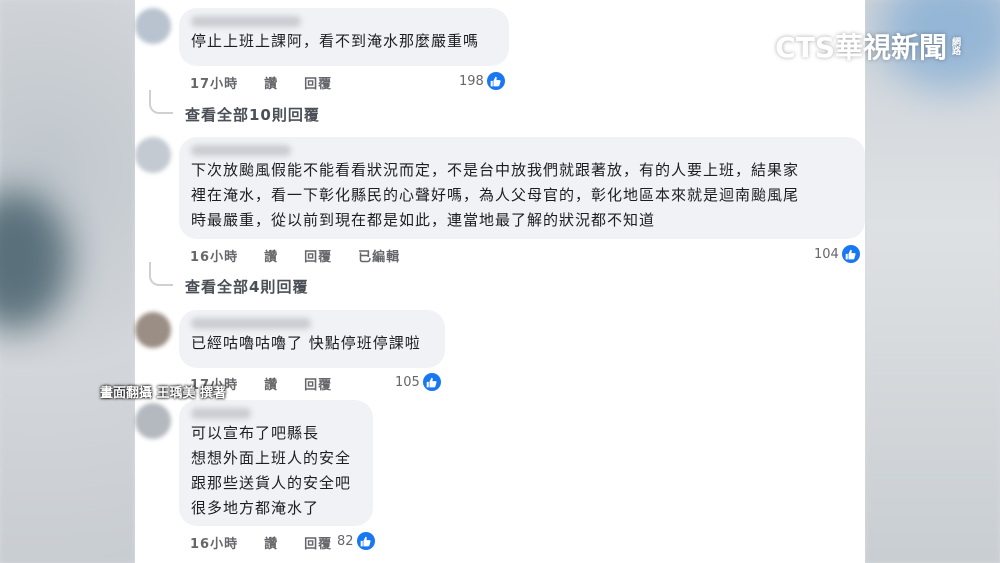 The height and width of the screenshot is (563, 1000). Describe the element at coordinates (214, 82) in the screenshot. I see `comment-time: 17小時` at that location.